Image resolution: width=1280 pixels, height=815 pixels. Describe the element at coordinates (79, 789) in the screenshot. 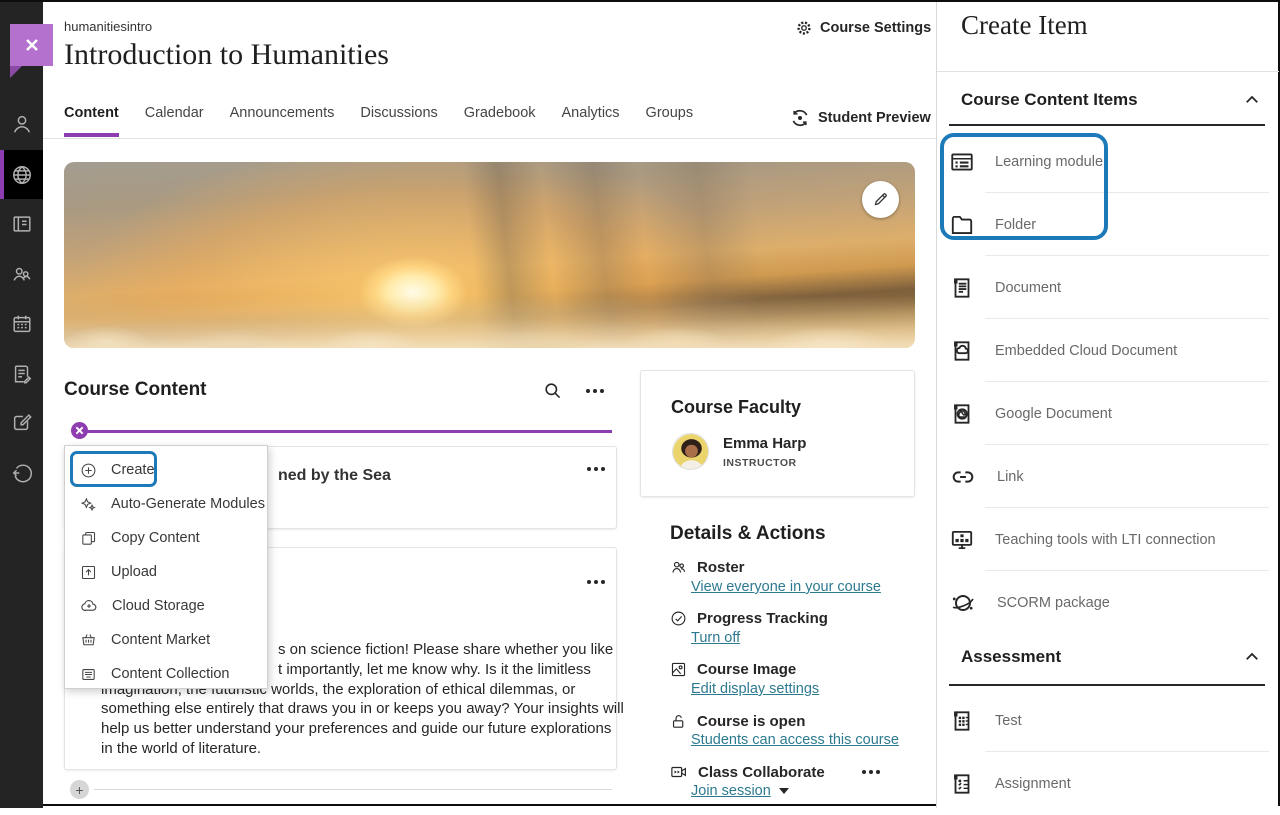

I see `add-content-plus-icon: +` at that location.